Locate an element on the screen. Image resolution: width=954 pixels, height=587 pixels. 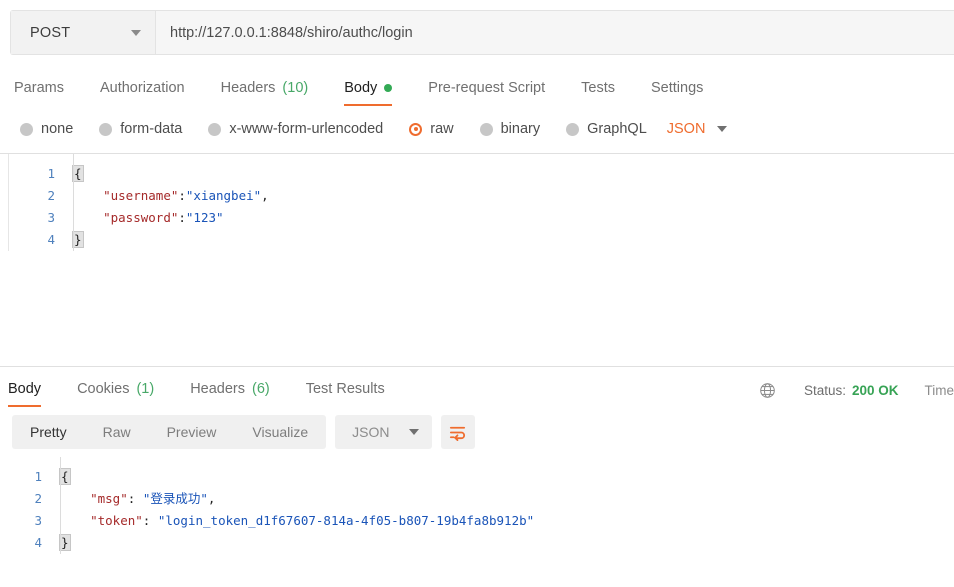
tab-label: Headers is located at coordinates (217, 389).